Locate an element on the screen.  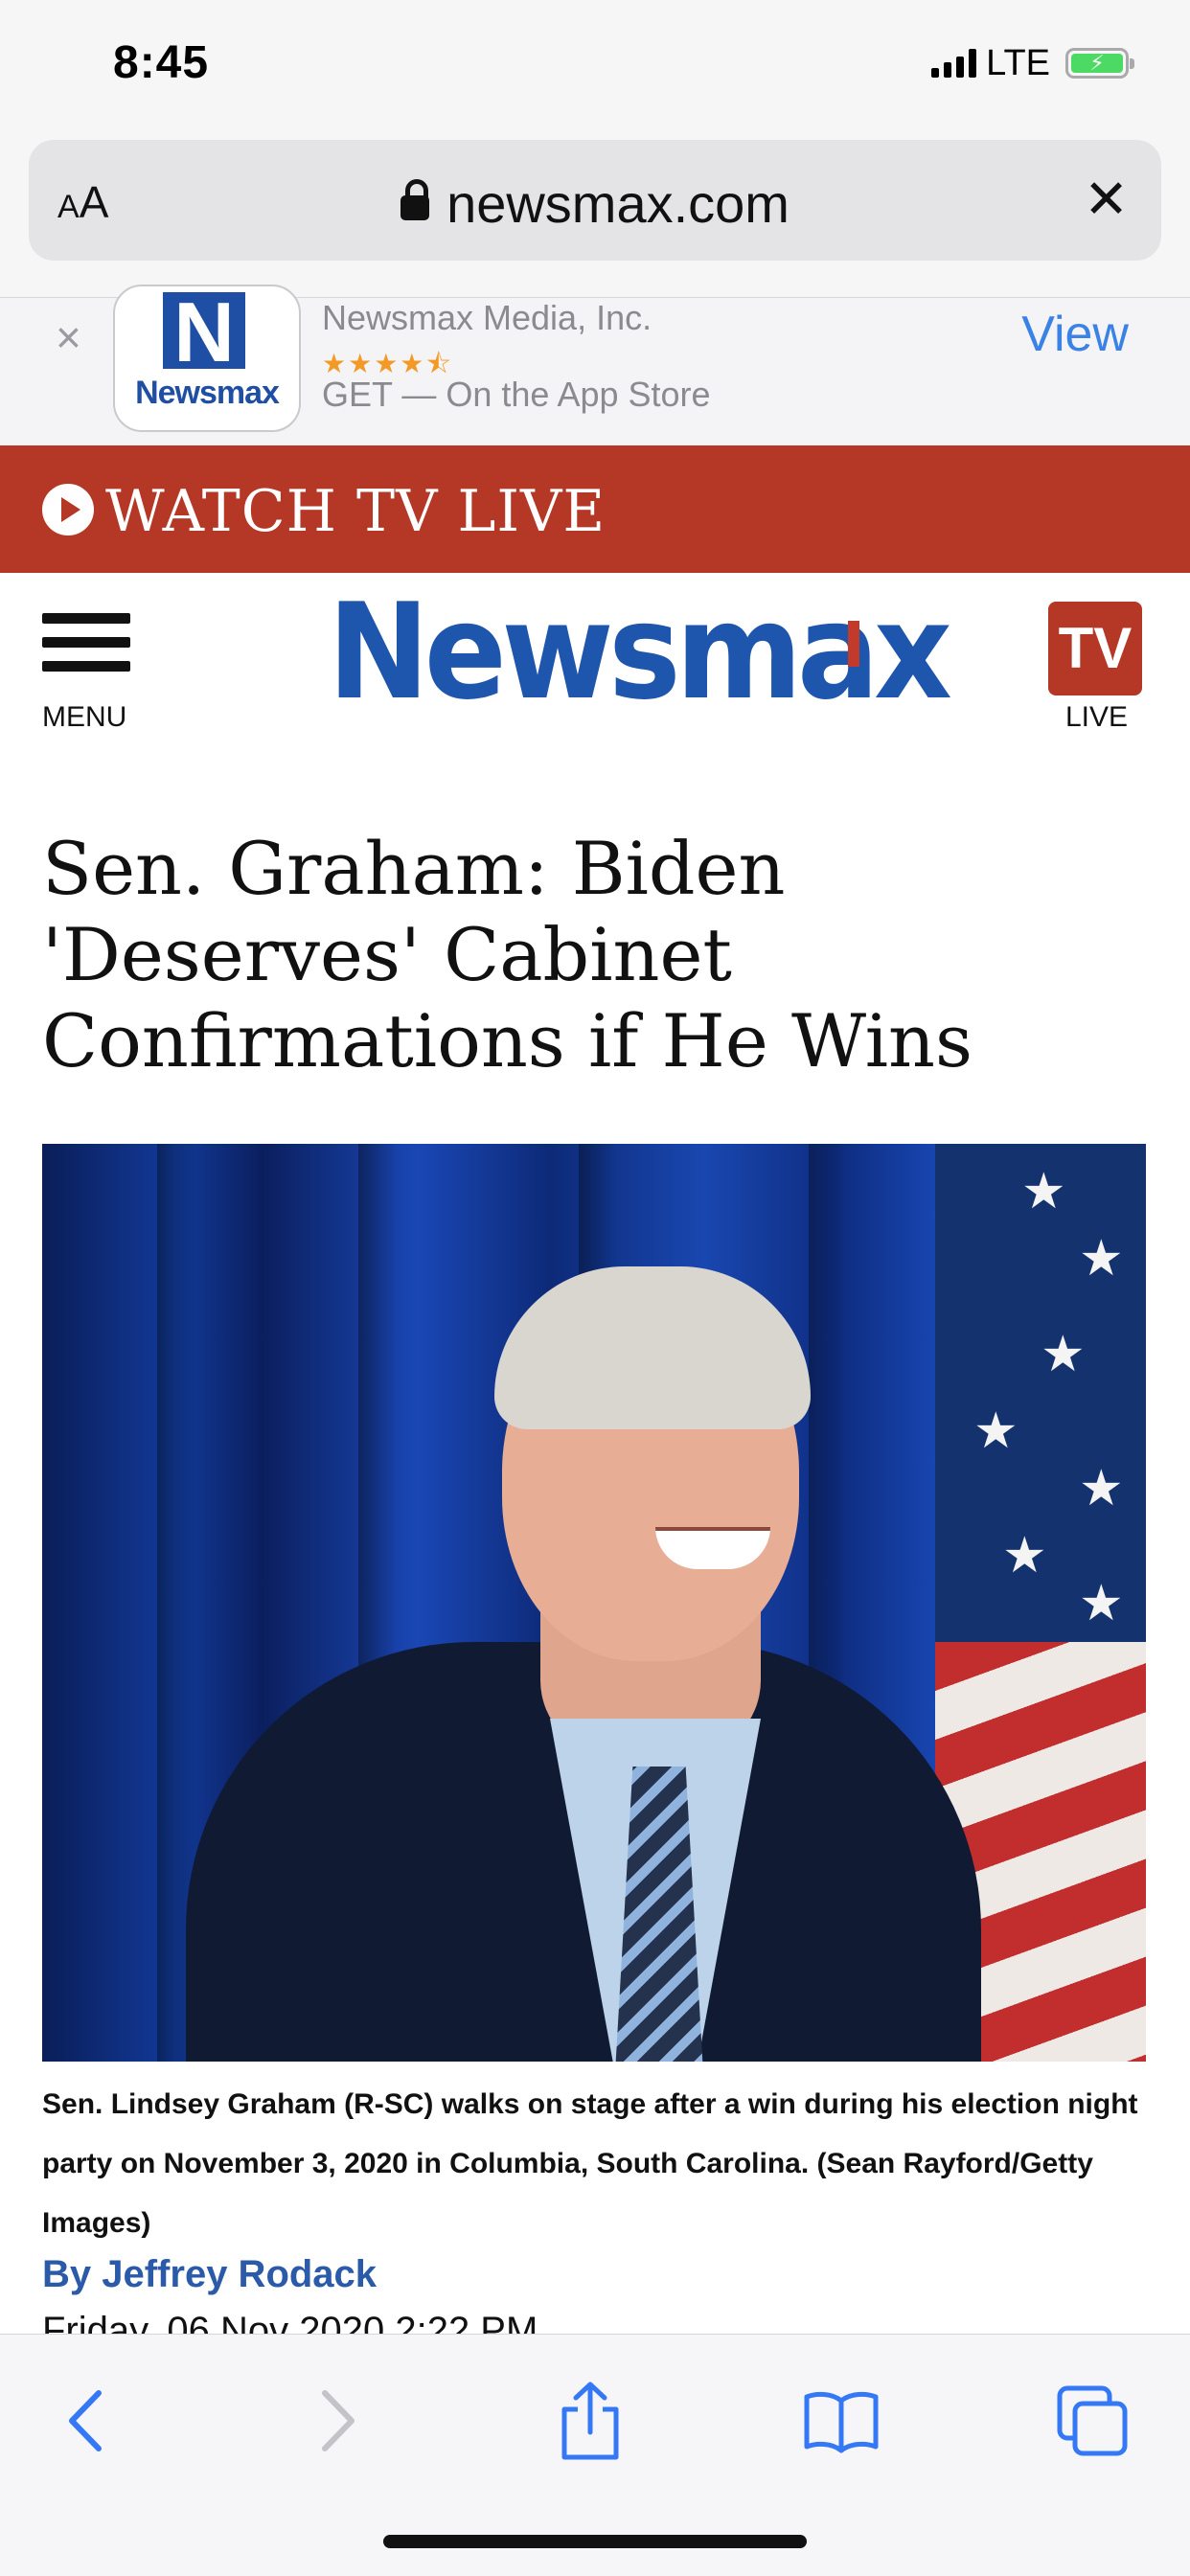
forward-icon is located at coordinates (338, 2420).